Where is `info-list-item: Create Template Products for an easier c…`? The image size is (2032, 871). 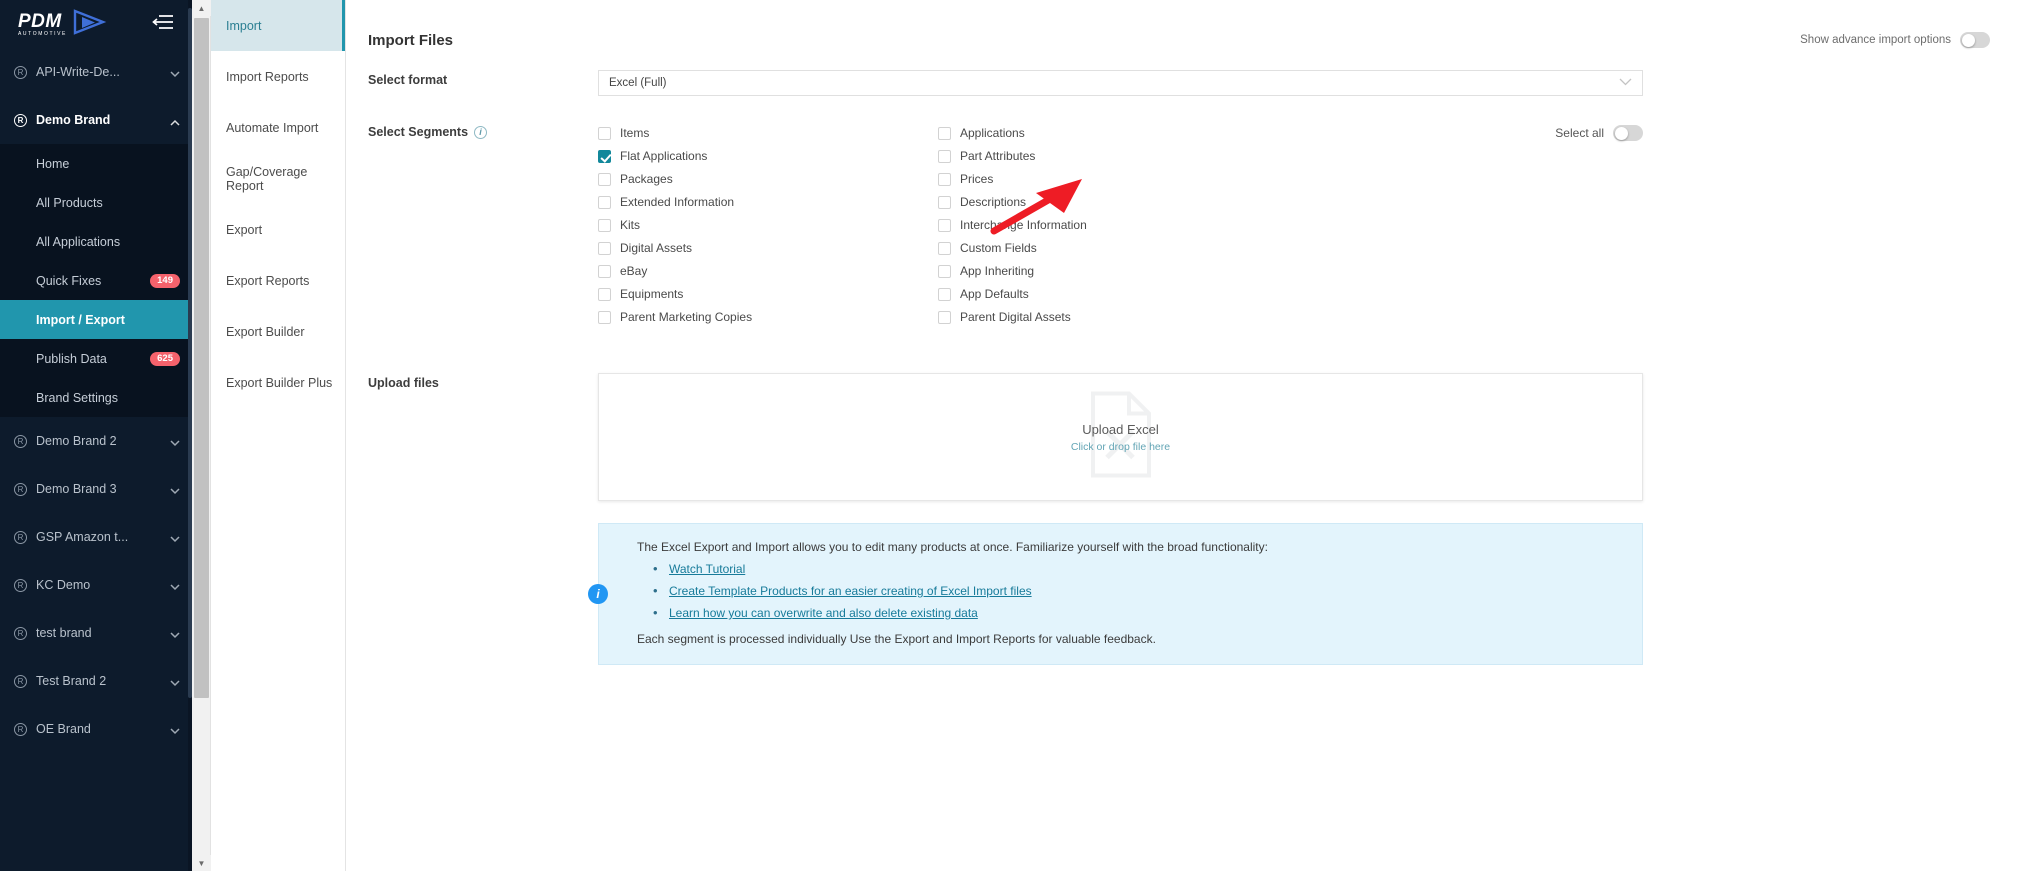
info-list-item: Create Template Products for an easier c… is located at coordinates (1137, 590).